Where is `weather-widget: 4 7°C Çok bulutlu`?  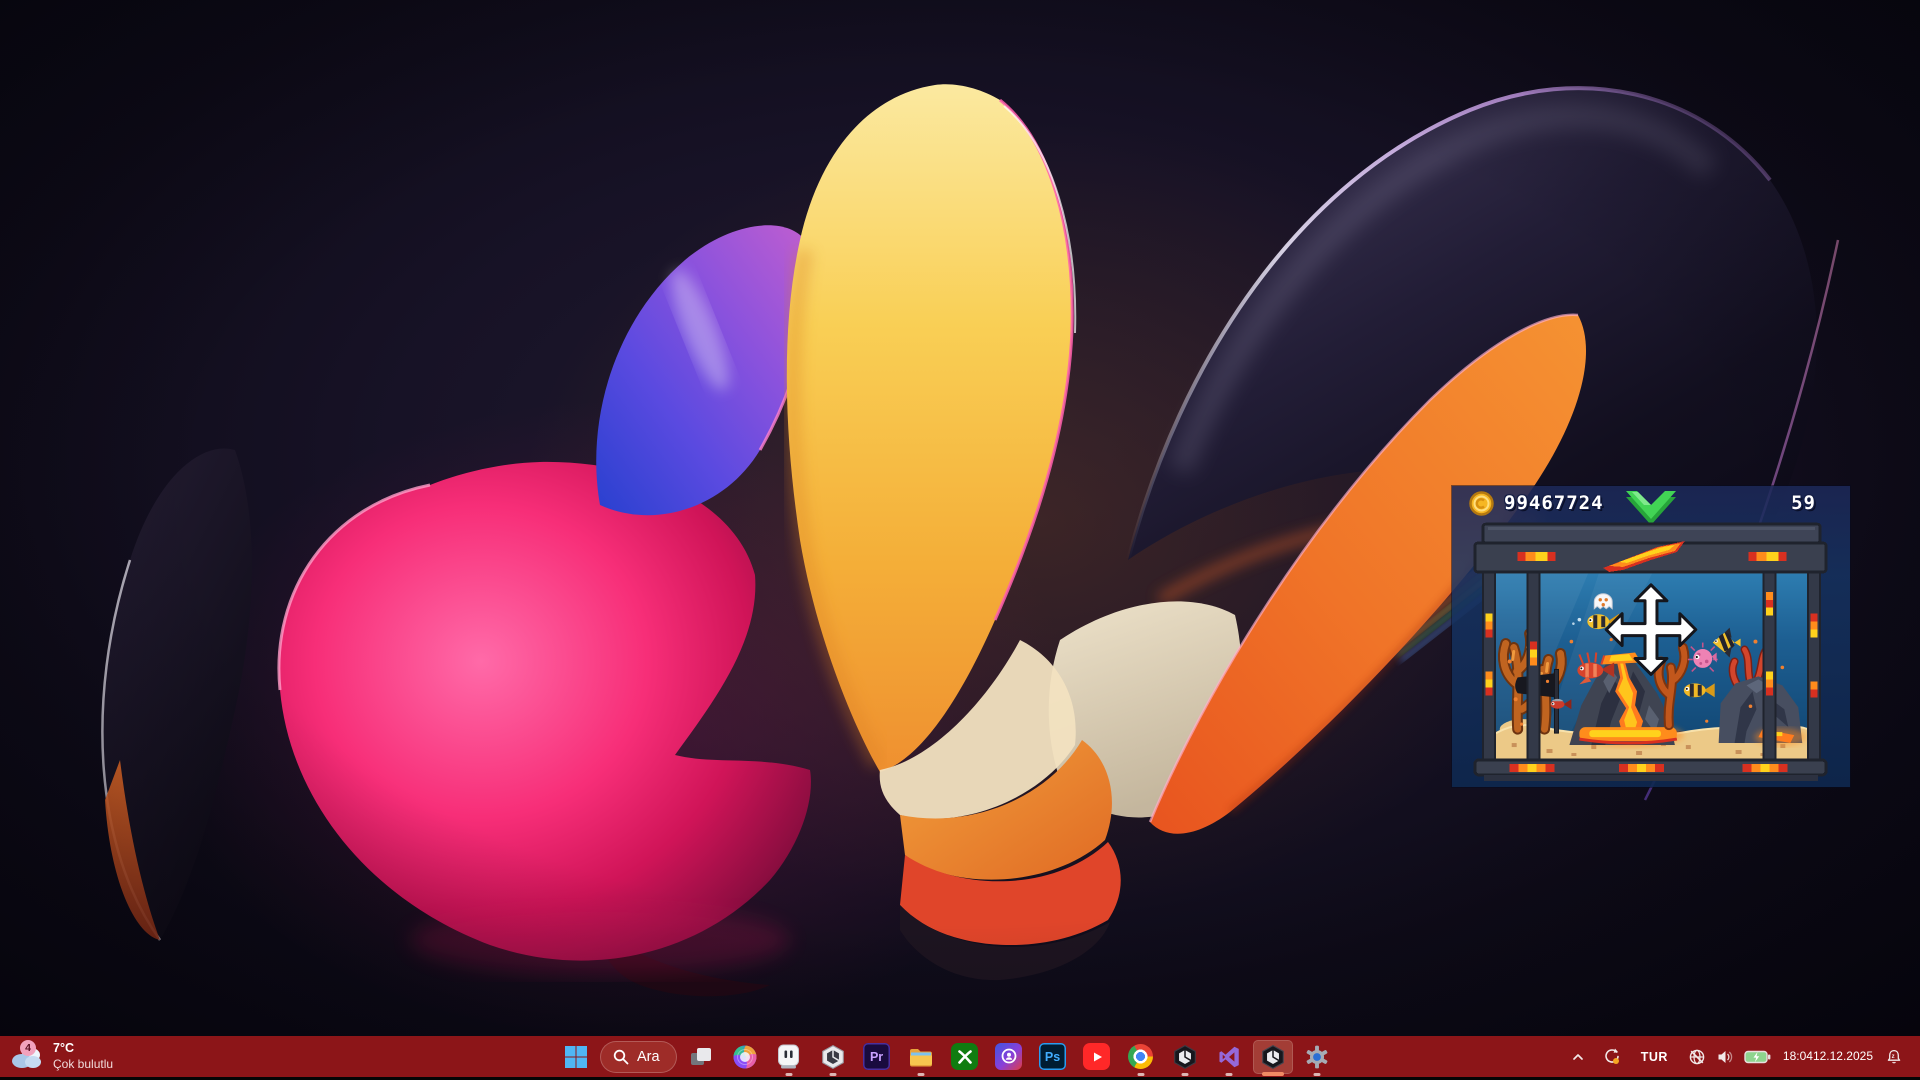
weather-widget: 4 7°C Çok bulutlu is located at coordinates (61, 1056).